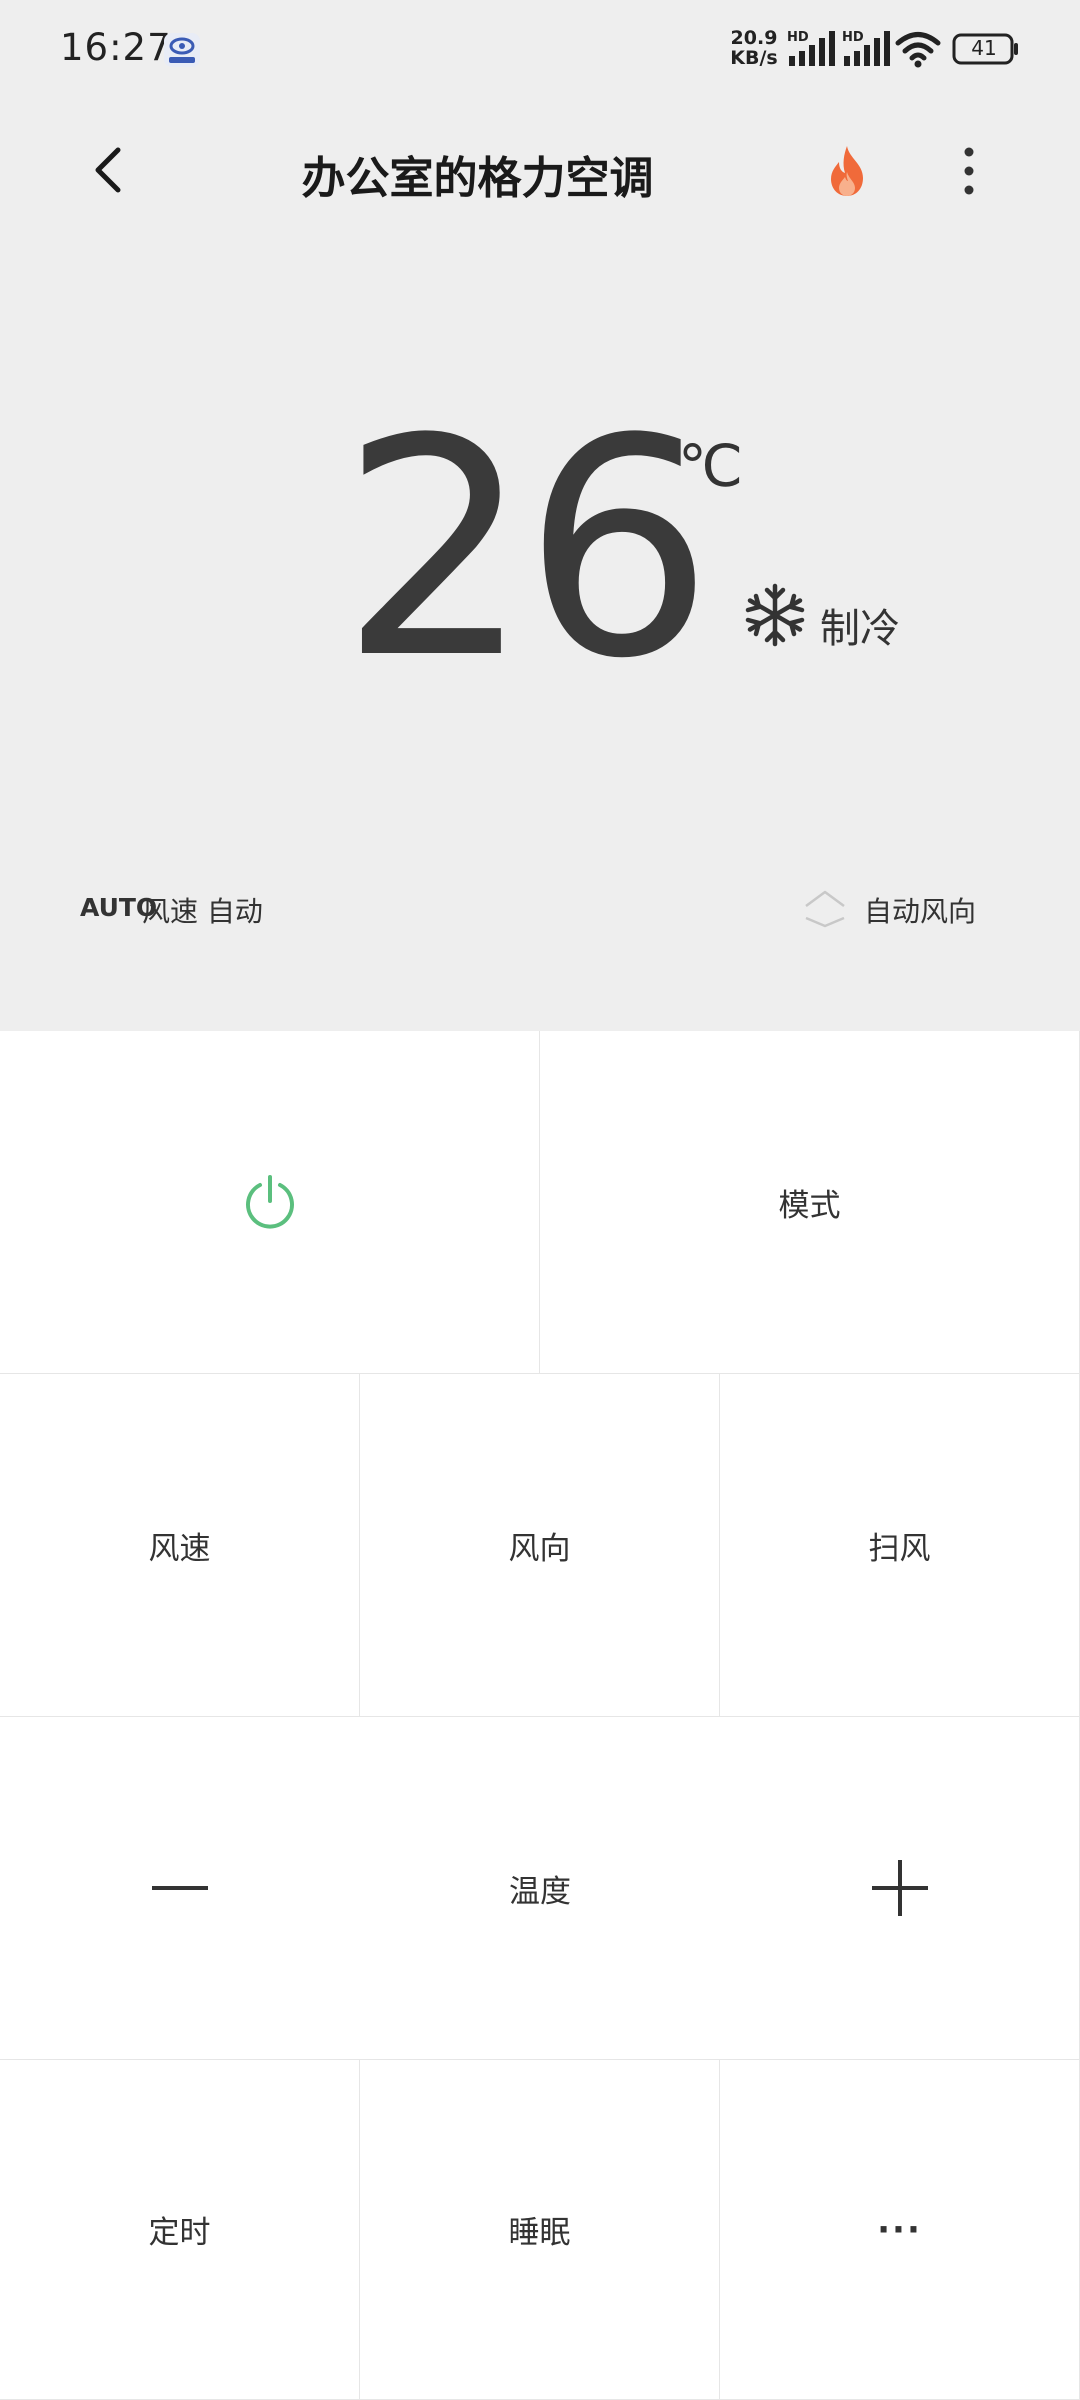 The image size is (1080, 2400). What do you see at coordinates (754, 58) in the screenshot?
I see `network-speed-unit: KB/s` at bounding box center [754, 58].